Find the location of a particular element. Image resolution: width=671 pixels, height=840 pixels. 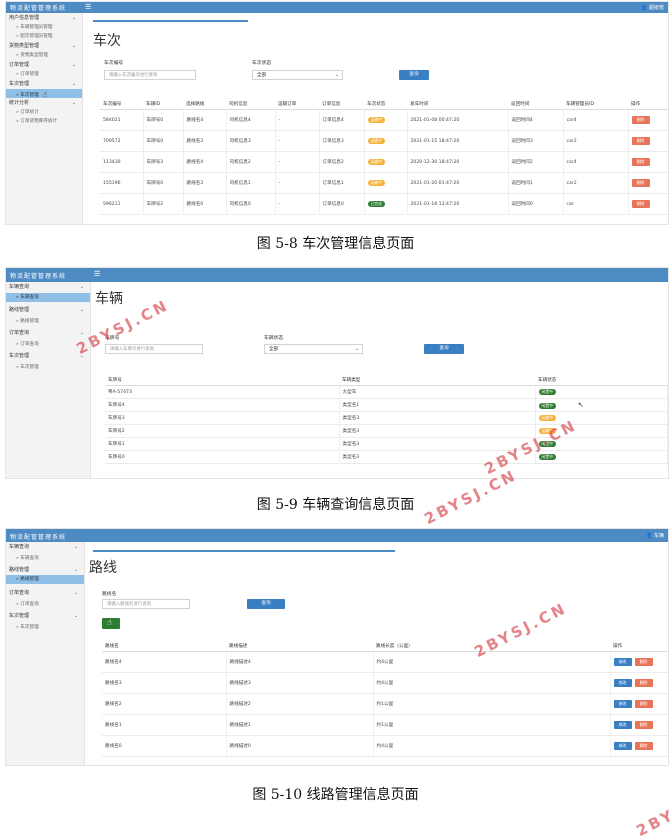

vehicle-id-cell: 车牌号3 is located at coordinates (163, 162).